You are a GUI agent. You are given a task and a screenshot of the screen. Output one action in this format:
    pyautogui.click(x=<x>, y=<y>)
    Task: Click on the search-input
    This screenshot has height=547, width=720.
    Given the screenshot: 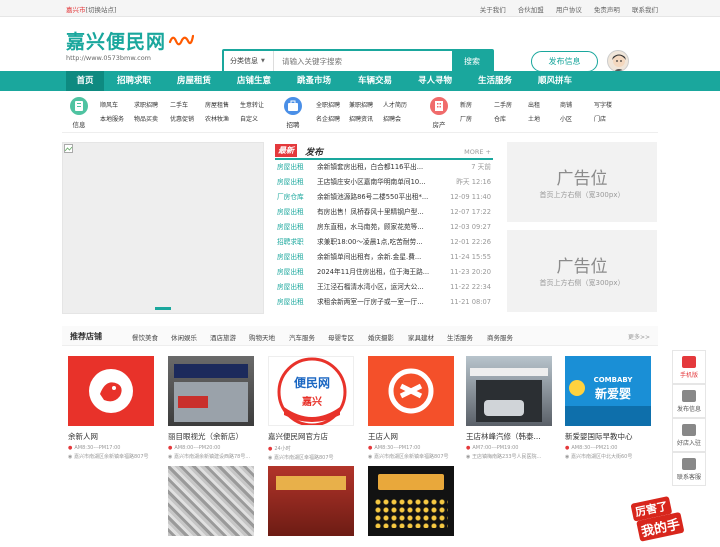 What is the action you would take?
    pyautogui.click(x=363, y=61)
    